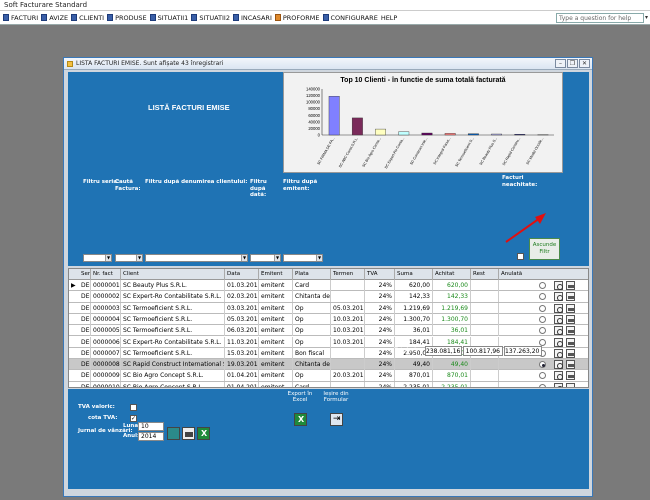 The width and height of the screenshot is (650, 500). What do you see at coordinates (106, 274) in the screenshot?
I see `column-header: Nr. fact` at bounding box center [106, 274].